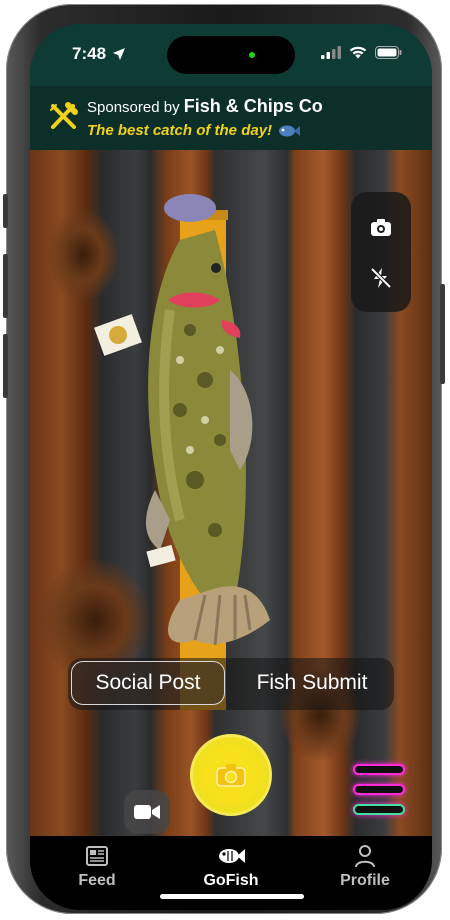 The width and height of the screenshot is (450, 920). What do you see at coordinates (290, 130) in the screenshot?
I see `fish-emoji-icon` at bounding box center [290, 130].